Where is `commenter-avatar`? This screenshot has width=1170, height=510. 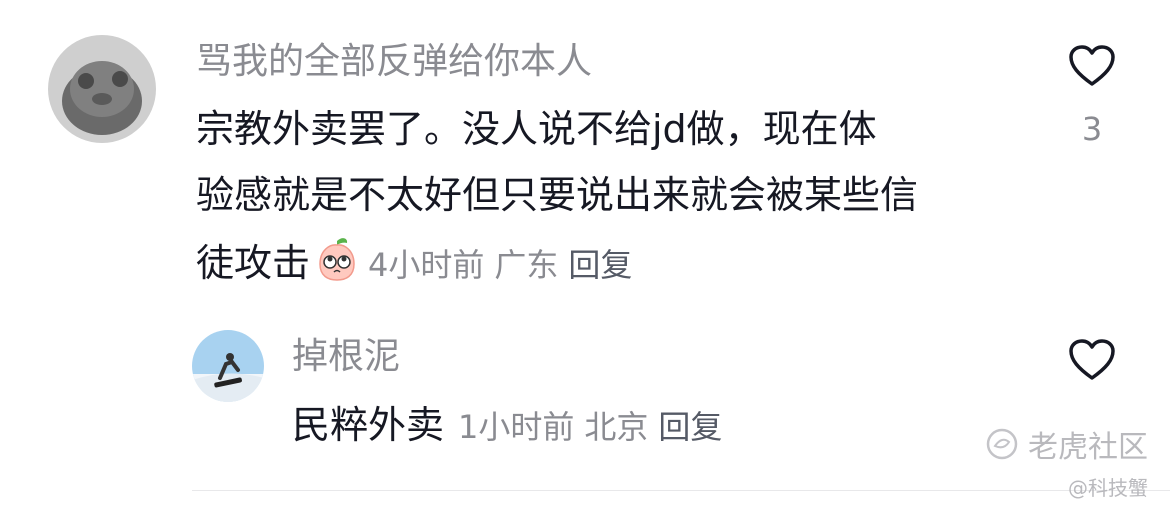 commenter-avatar is located at coordinates (102, 89).